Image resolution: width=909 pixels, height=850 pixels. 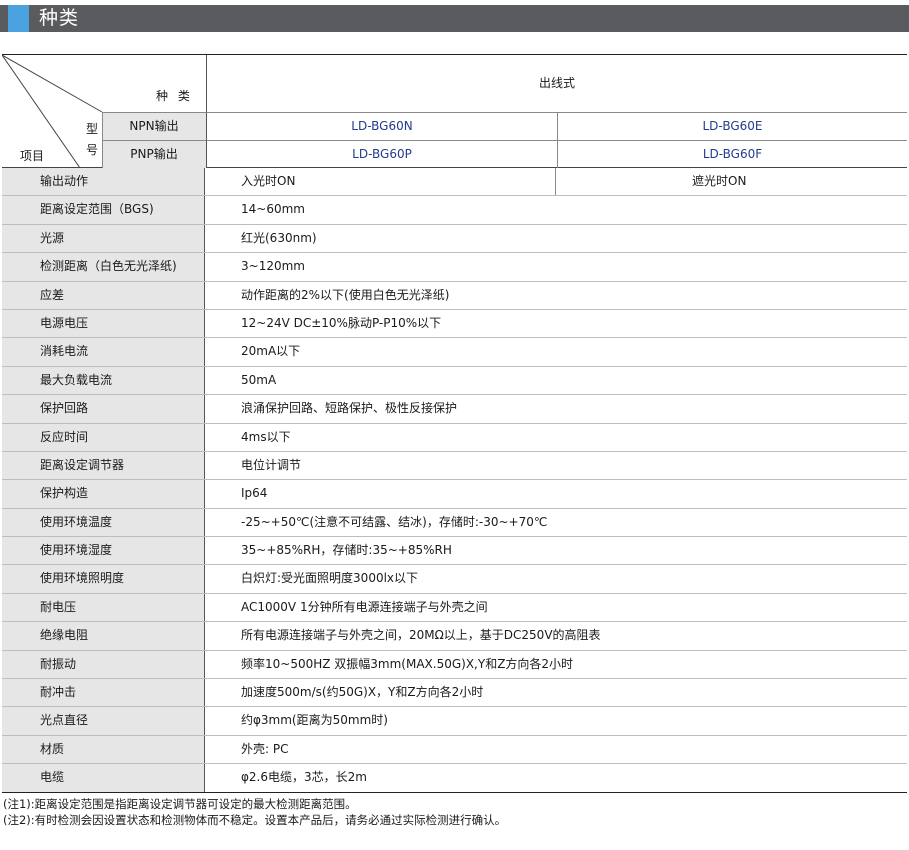 I want to click on spec-value: 外壳: PC, so click(x=265, y=748).